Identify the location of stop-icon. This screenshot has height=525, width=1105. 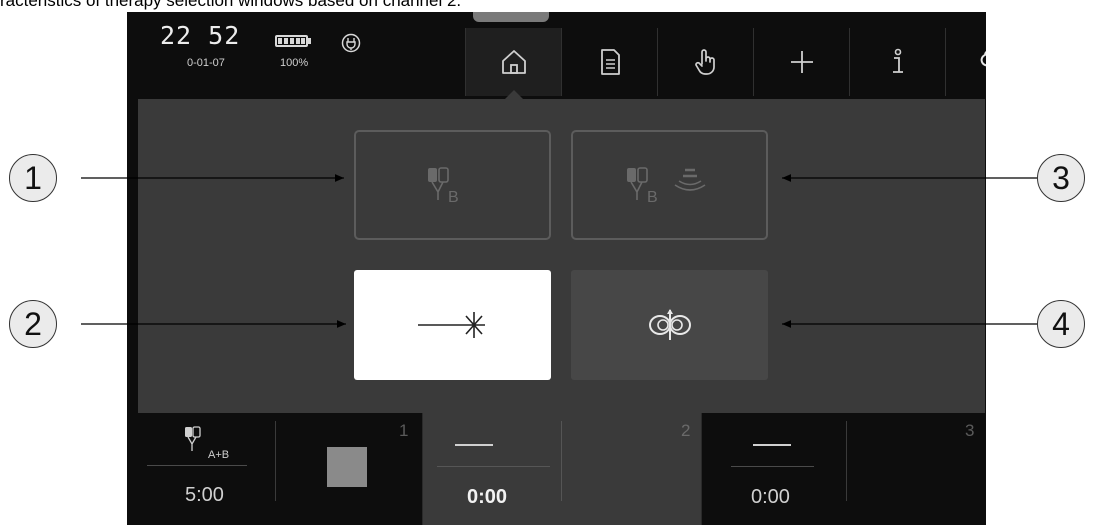
(347, 467).